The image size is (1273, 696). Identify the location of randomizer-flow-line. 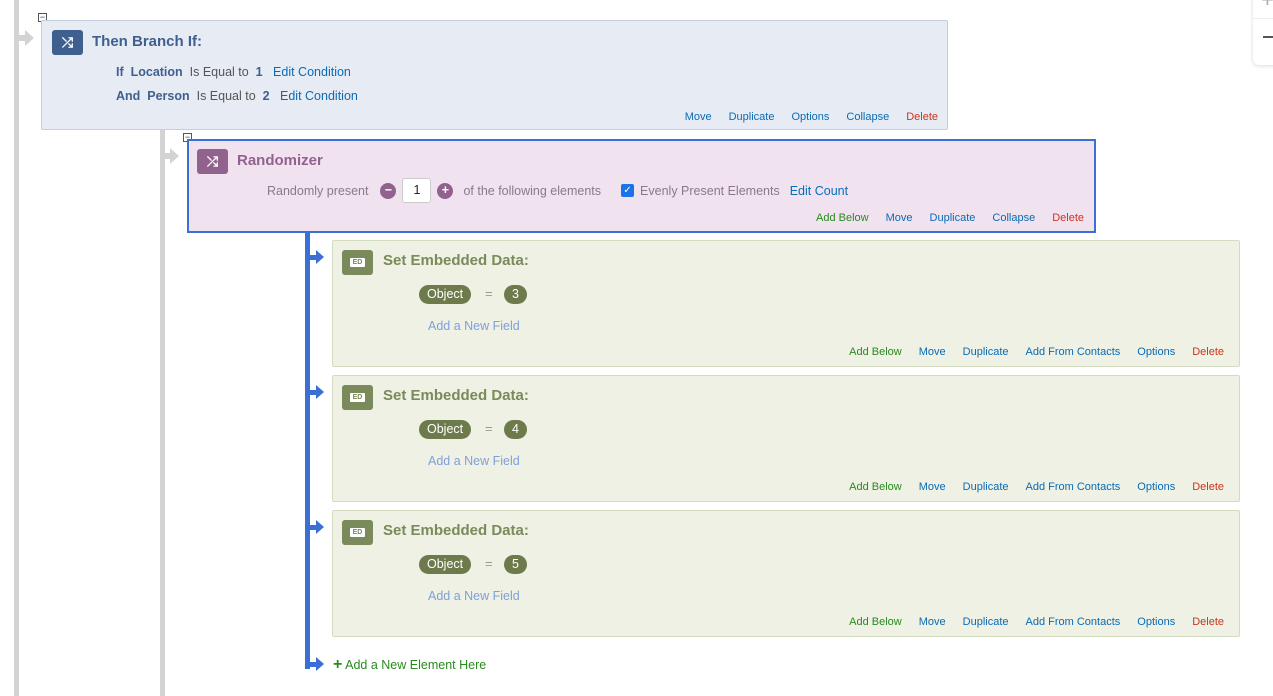
(307, 451).